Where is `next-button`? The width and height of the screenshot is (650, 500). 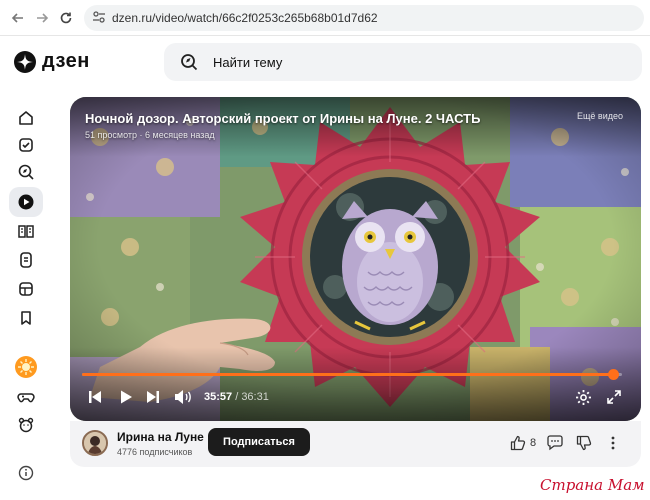 next-button is located at coordinates (153, 397).